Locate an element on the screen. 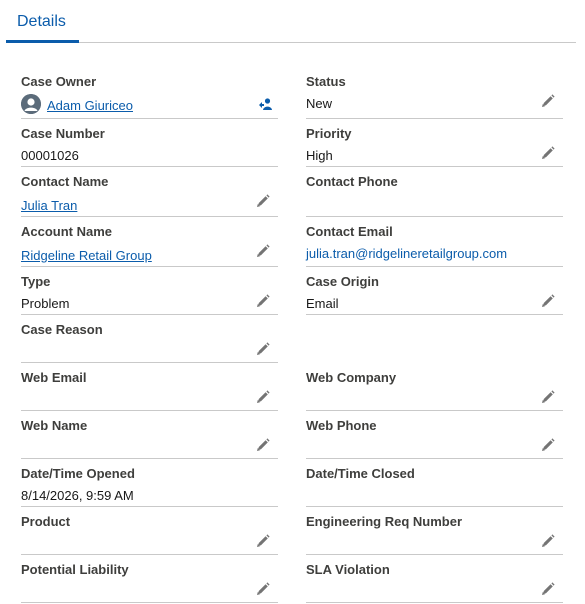 The height and width of the screenshot is (604, 585). case-origin-label: Case Origin is located at coordinates (342, 281).